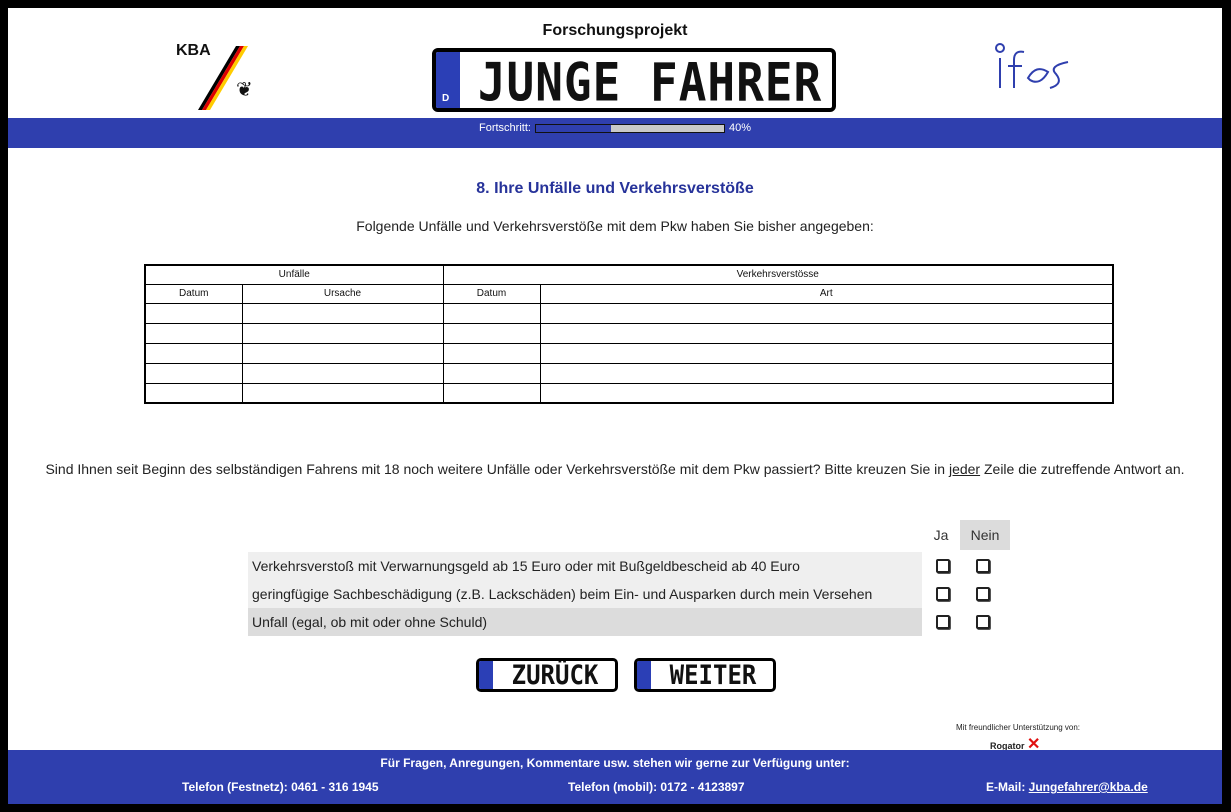  Describe the element at coordinates (615, 30) in the screenshot. I see `project-title: Forschungsprojekt` at that location.